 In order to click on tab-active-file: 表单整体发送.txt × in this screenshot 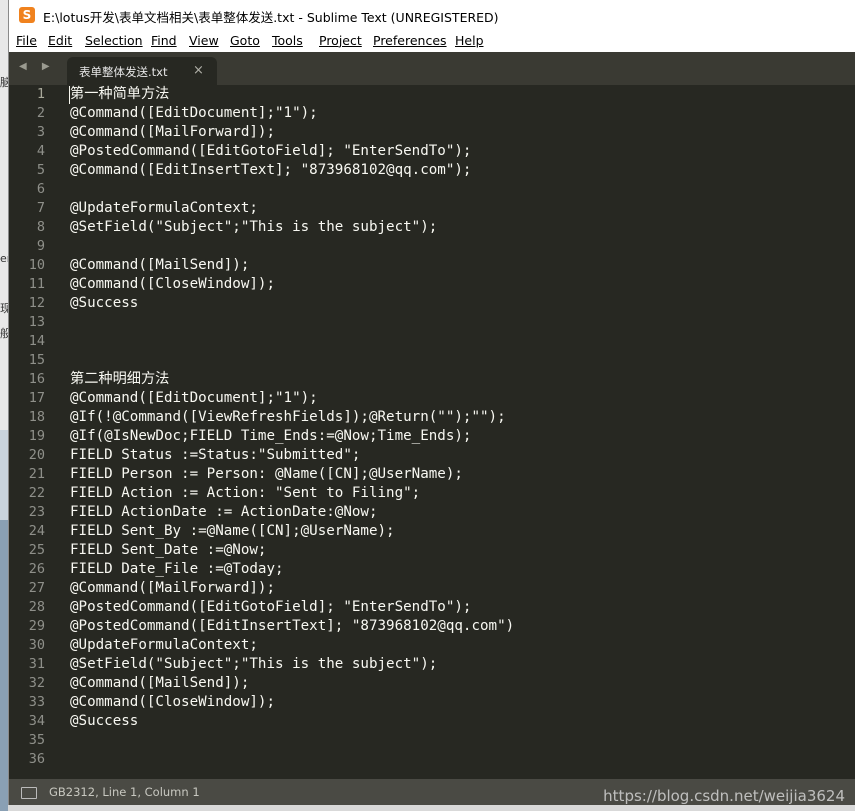, I will do `click(142, 71)`.